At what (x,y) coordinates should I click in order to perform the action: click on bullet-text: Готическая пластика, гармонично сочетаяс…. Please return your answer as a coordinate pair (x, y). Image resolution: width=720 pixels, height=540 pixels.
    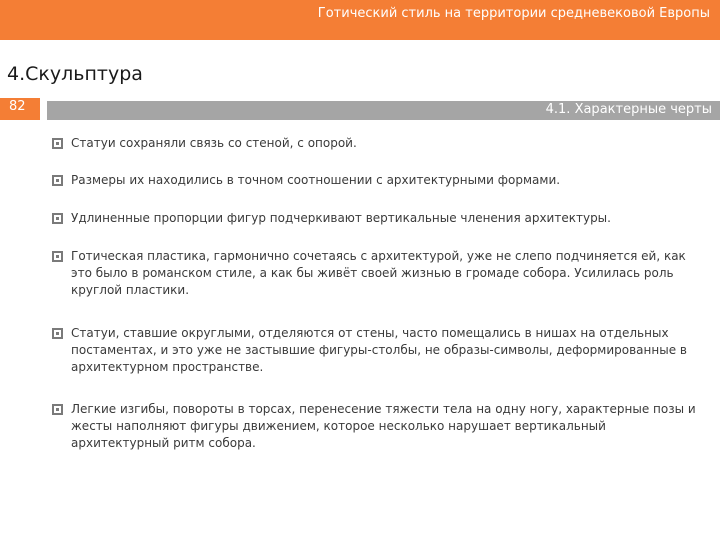
    Looking at the image, I should click on (378, 273).